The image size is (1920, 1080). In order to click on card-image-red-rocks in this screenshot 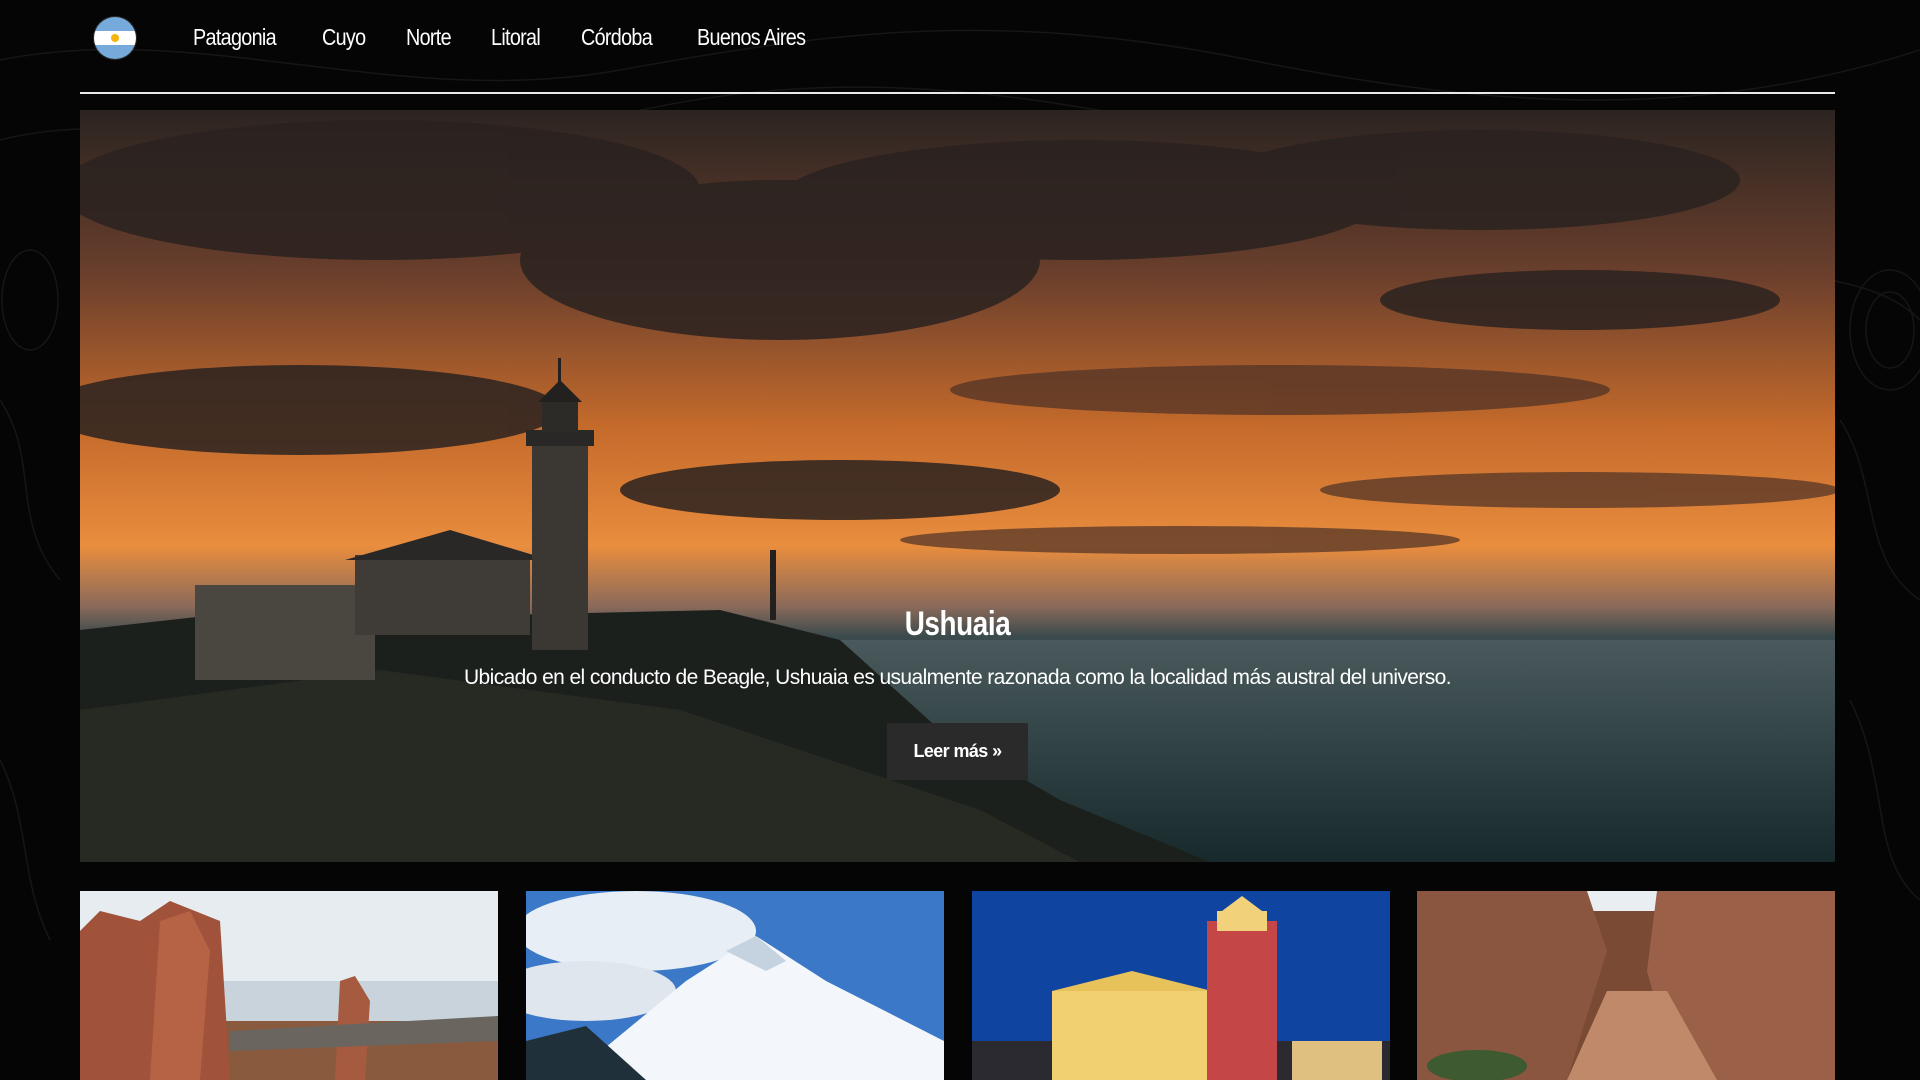, I will do `click(289, 985)`.